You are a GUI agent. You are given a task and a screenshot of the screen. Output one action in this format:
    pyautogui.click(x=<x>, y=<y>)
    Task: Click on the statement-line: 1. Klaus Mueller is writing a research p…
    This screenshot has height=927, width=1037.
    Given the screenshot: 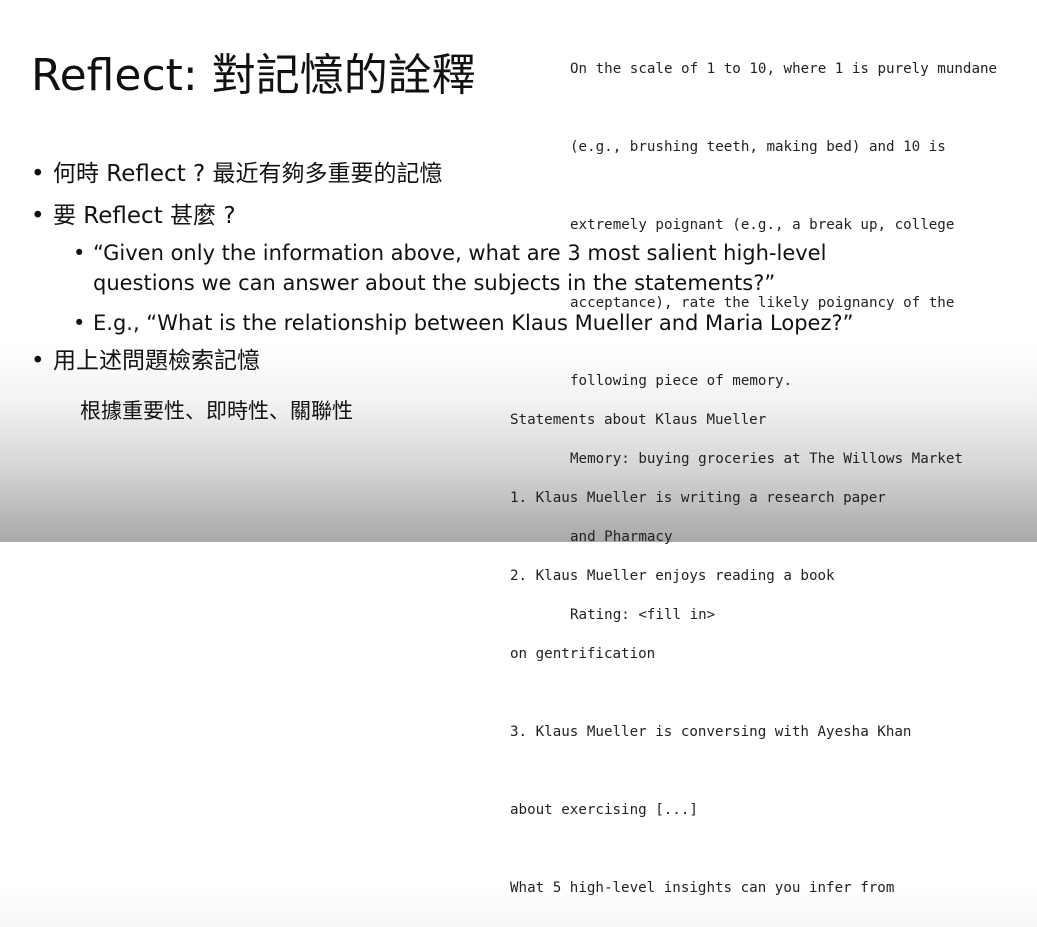 What is the action you would take?
    pyautogui.click(x=698, y=498)
    